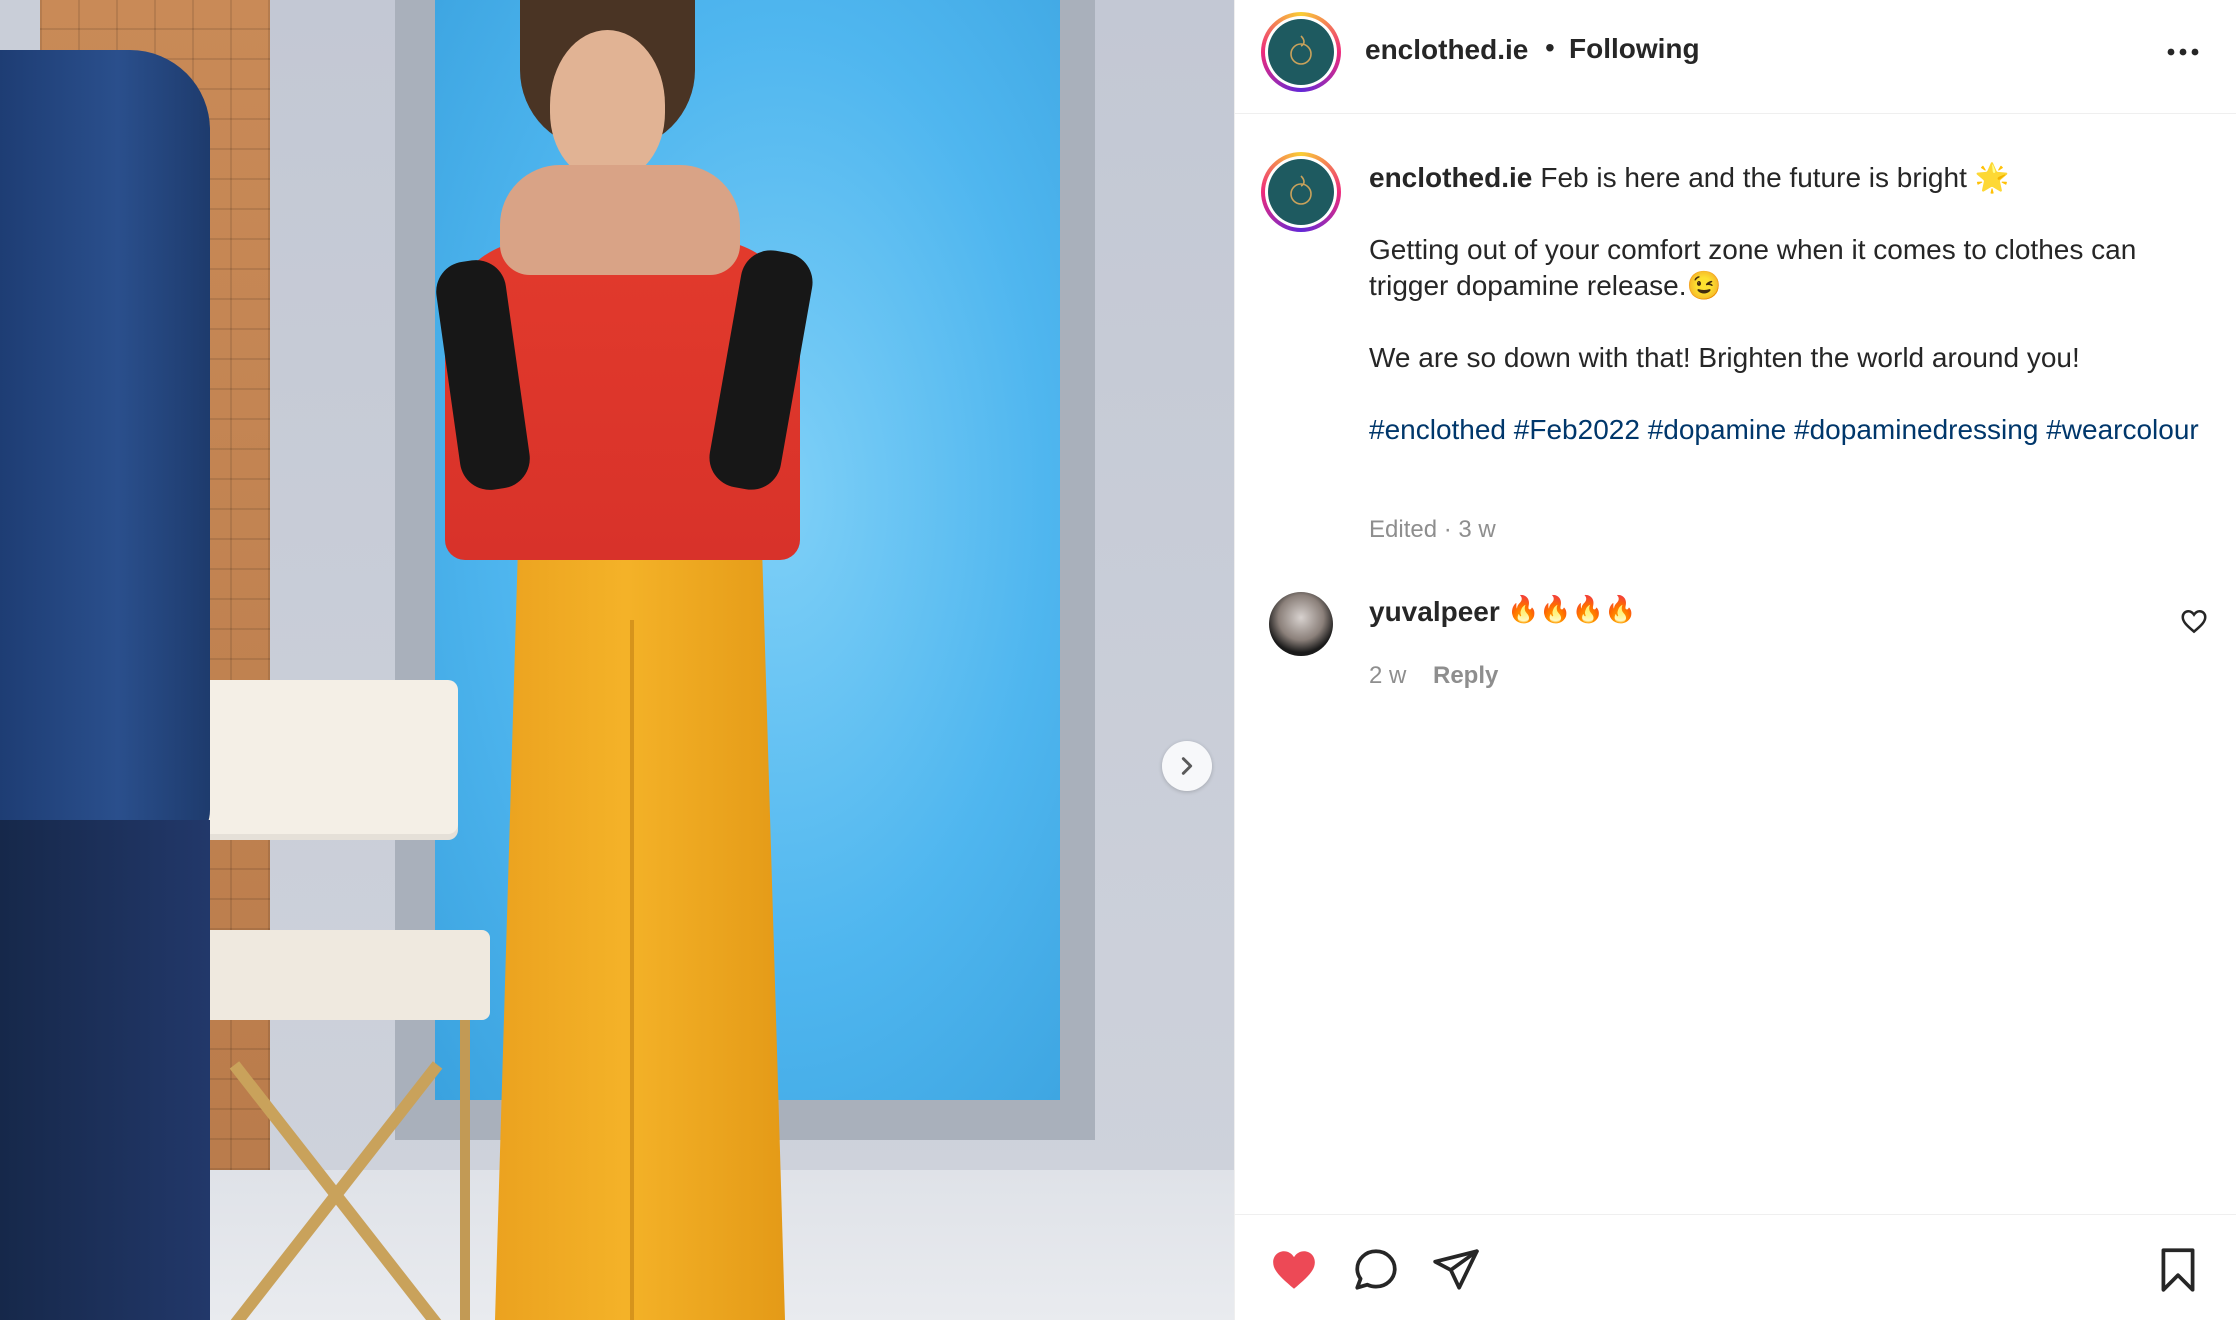 The width and height of the screenshot is (2236, 1320). What do you see at coordinates (607, 105) in the screenshot?
I see `photo-face` at bounding box center [607, 105].